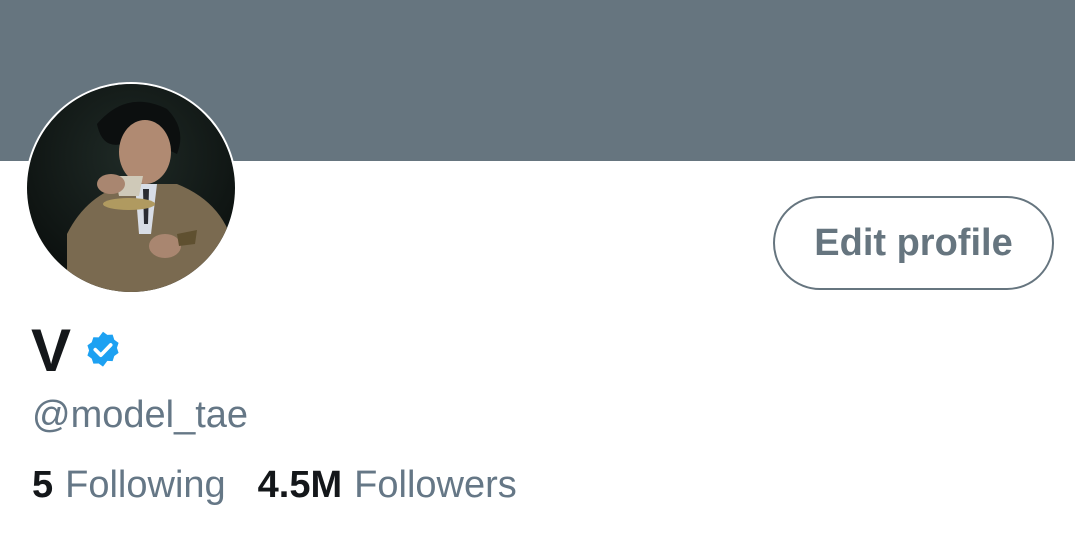 This screenshot has width=1075, height=558. Describe the element at coordinates (300, 485) in the screenshot. I see `followers-count: 4.5M` at that location.